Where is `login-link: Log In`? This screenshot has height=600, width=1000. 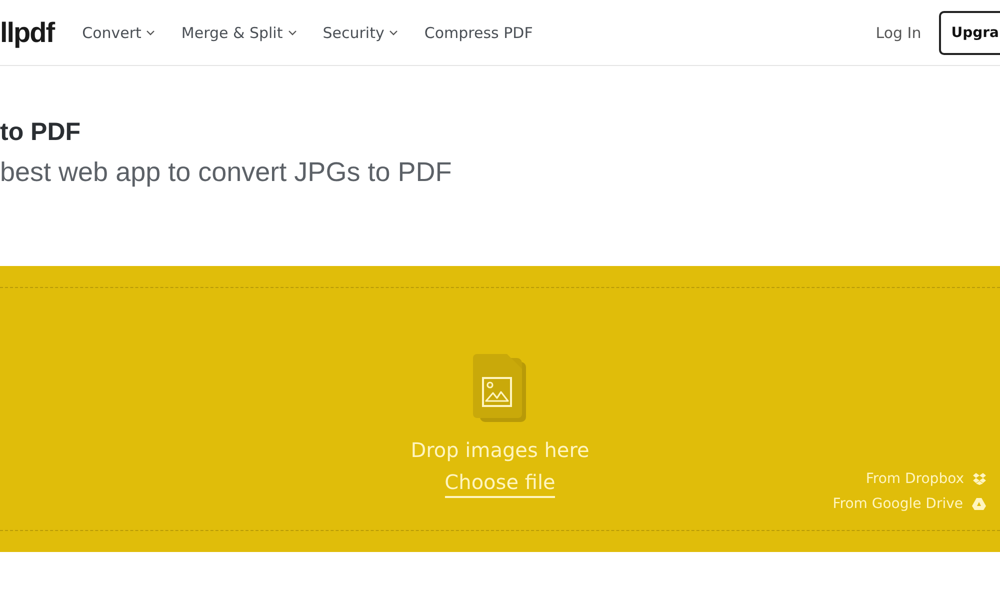 login-link: Log In is located at coordinates (899, 33).